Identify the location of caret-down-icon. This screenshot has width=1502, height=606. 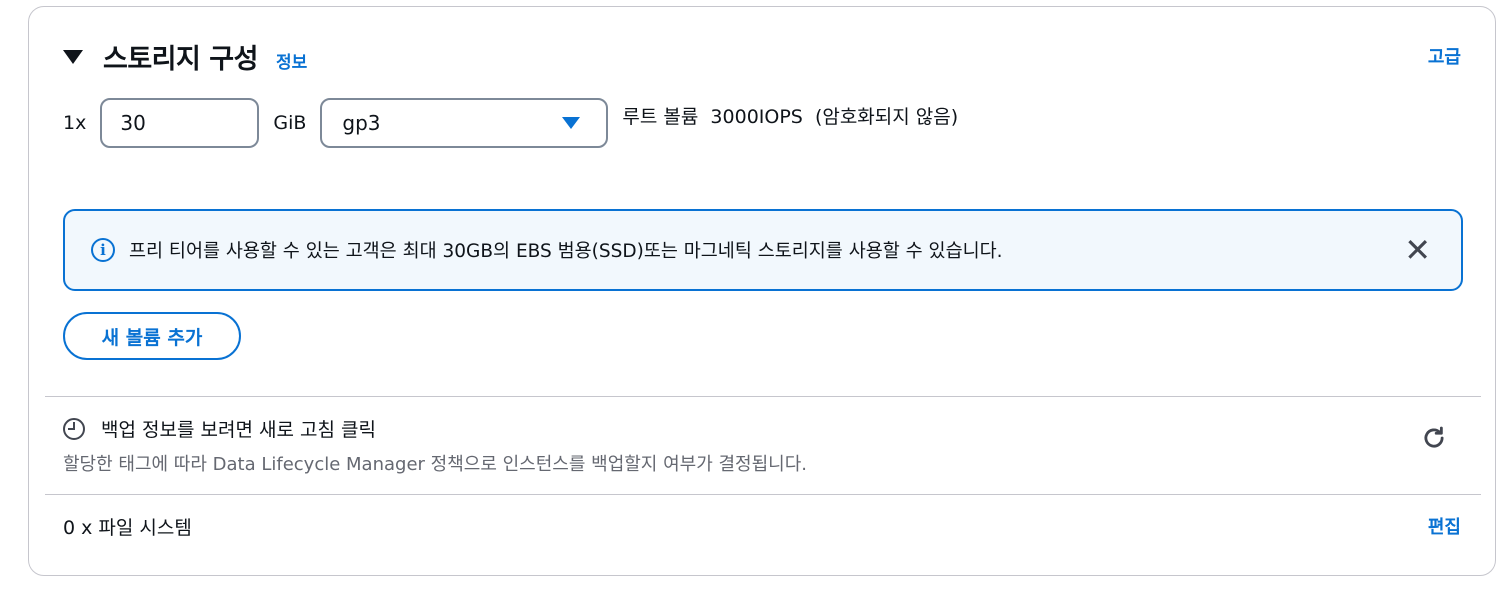
(571, 123).